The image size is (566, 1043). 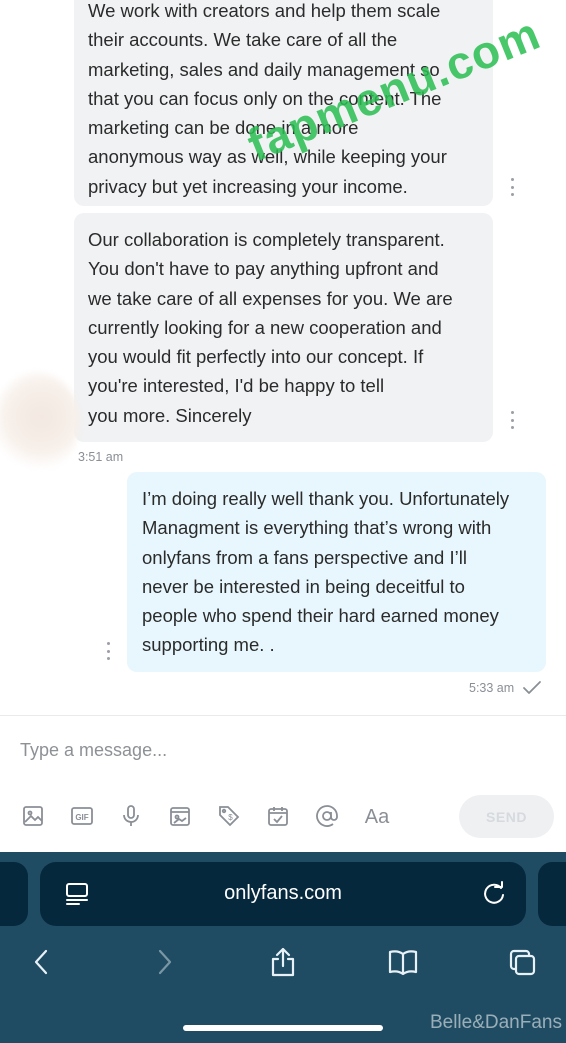 What do you see at coordinates (327, 816) in the screenshot?
I see `mention-icon` at bounding box center [327, 816].